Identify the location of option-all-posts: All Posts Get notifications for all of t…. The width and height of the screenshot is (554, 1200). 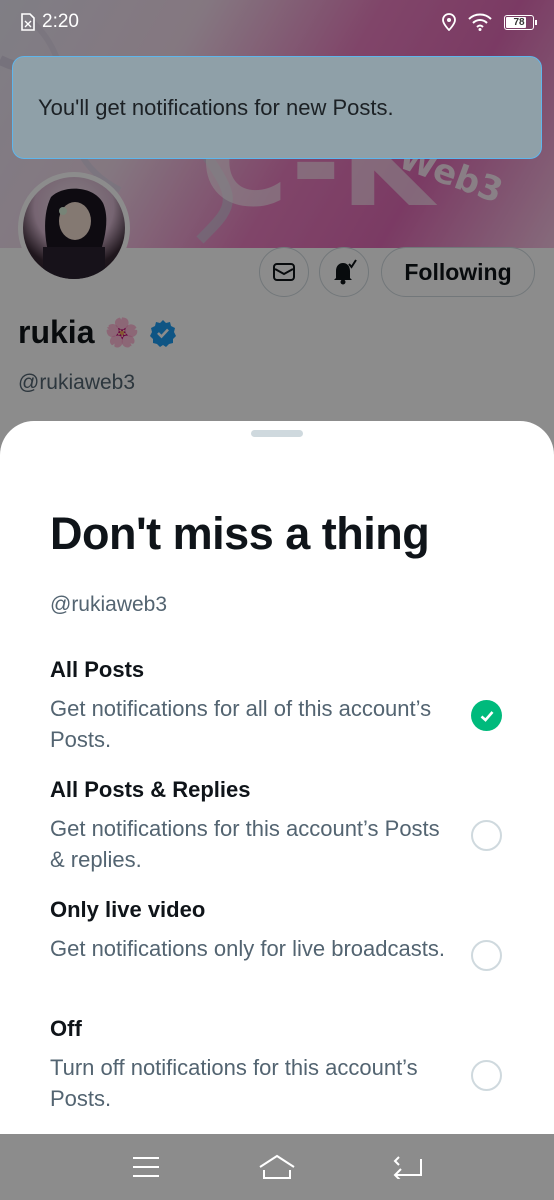
(277, 714).